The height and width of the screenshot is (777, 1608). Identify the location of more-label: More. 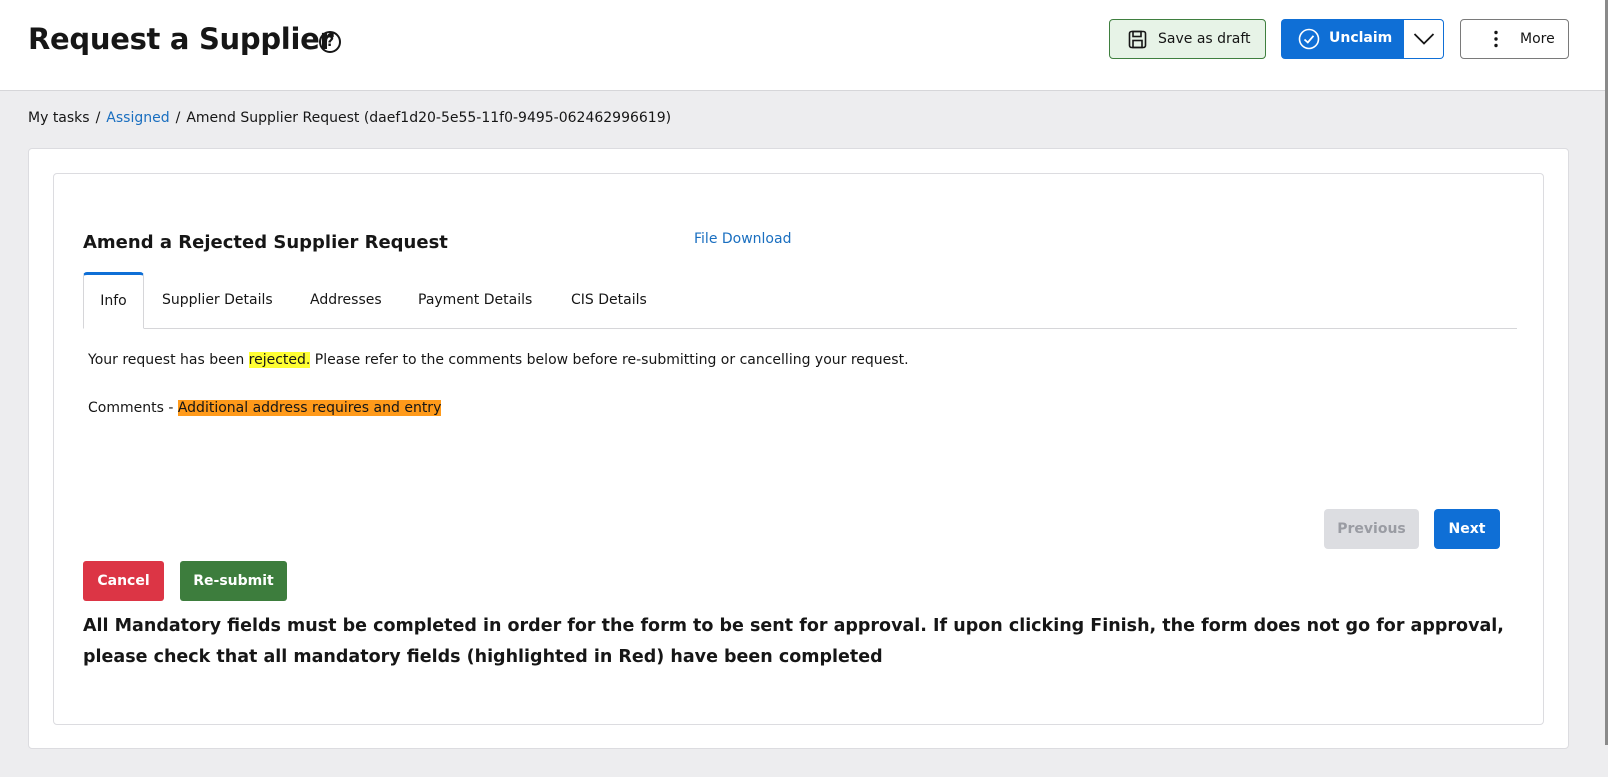
(1537, 39).